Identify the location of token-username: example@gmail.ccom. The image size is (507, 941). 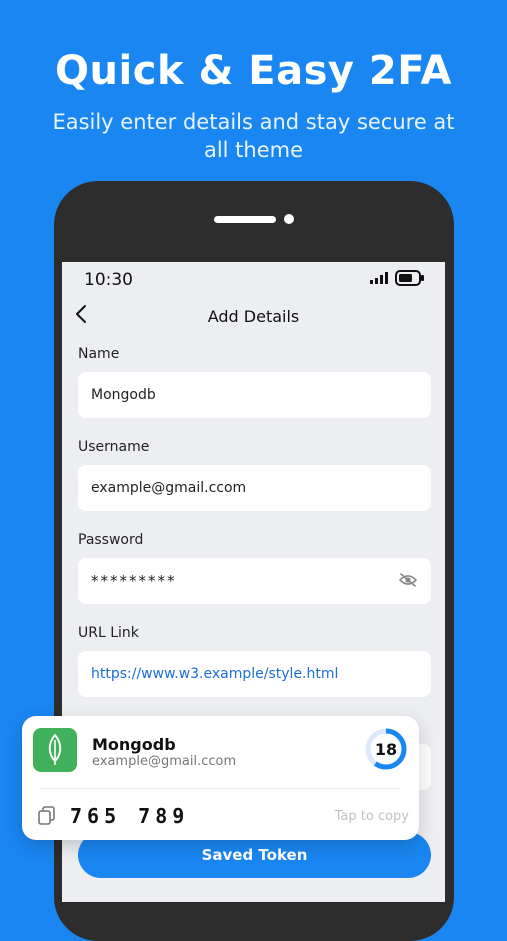
(164, 761).